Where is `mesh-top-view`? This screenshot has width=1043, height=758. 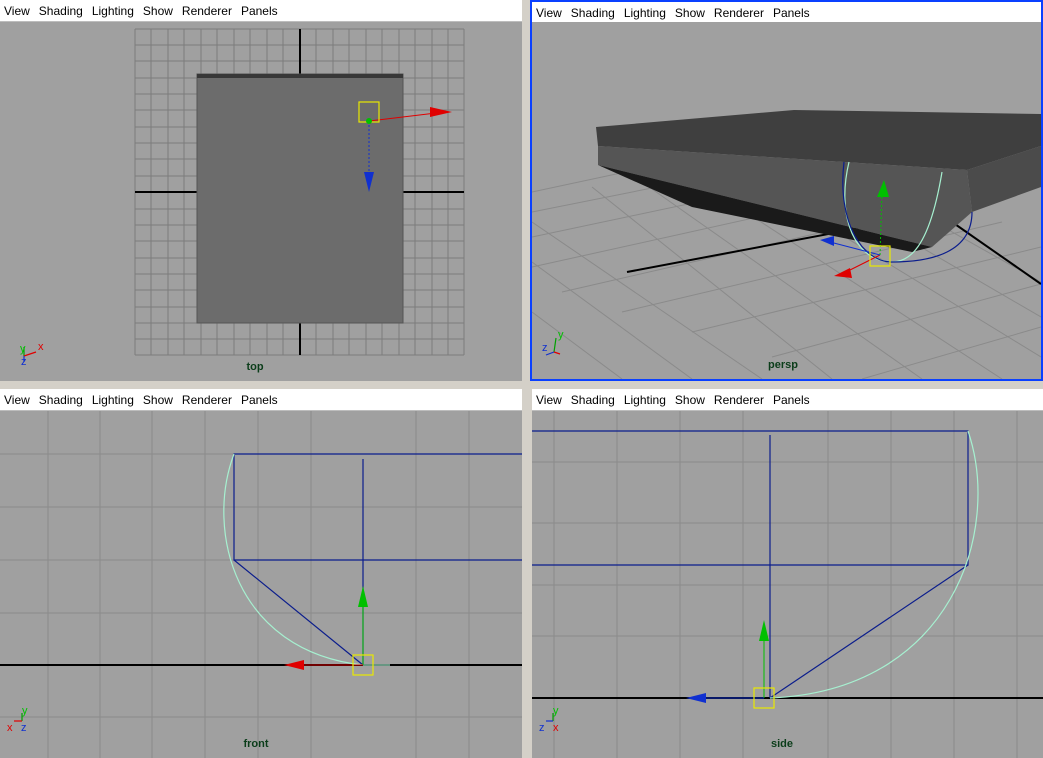 mesh-top-view is located at coordinates (300, 198).